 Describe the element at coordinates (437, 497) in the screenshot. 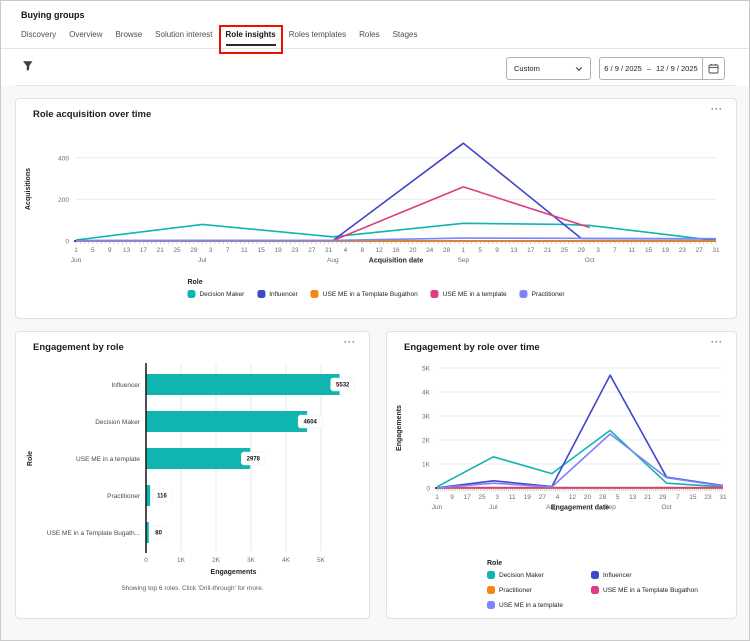

I see `x-tick-label: 1` at that location.